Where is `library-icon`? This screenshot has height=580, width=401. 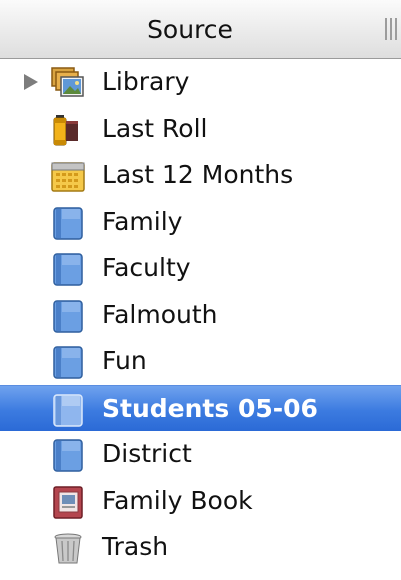 library-icon is located at coordinates (67, 82).